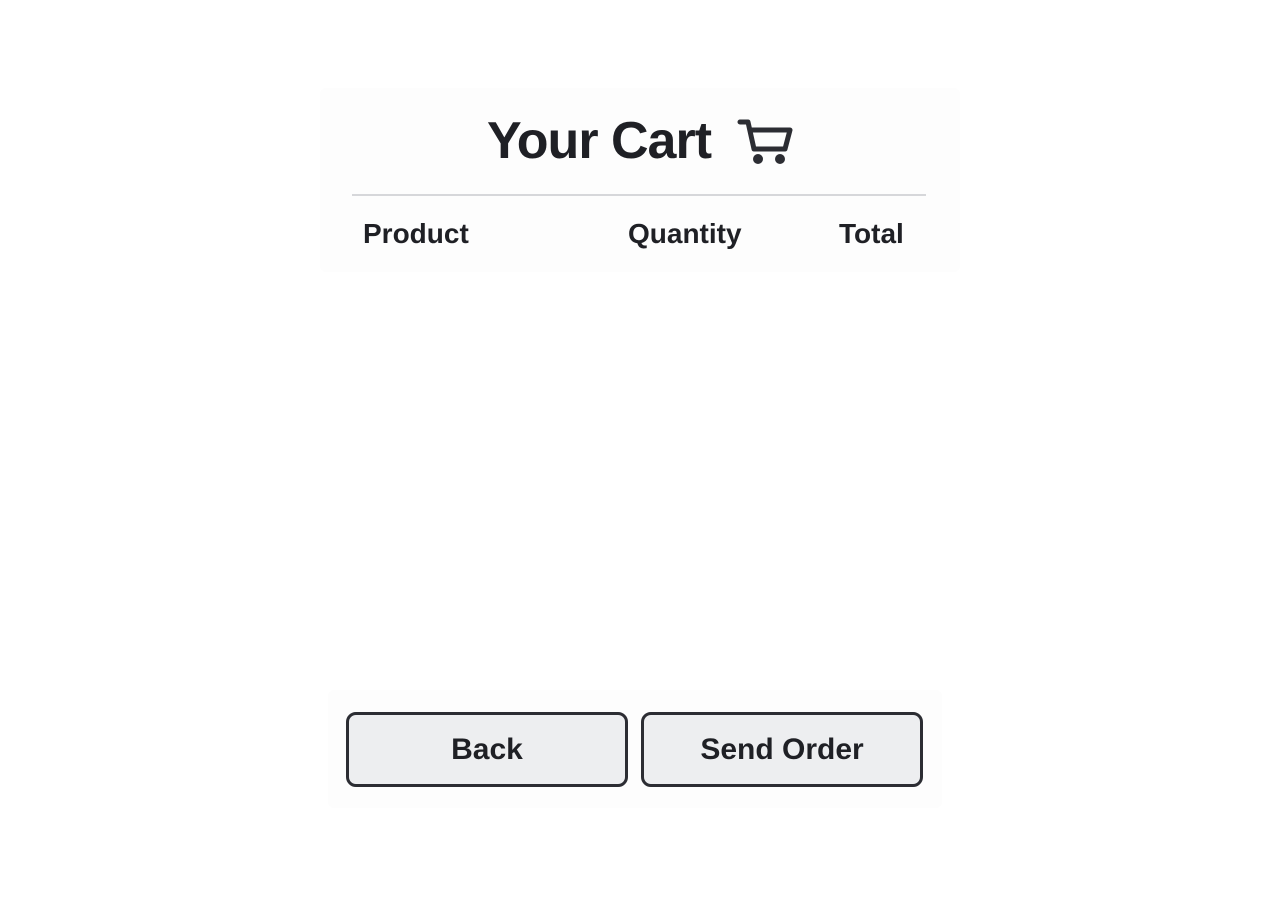 Image resolution: width=1280 pixels, height=920 pixels. What do you see at coordinates (765, 142) in the screenshot?
I see `shopping-cart-icon` at bounding box center [765, 142].